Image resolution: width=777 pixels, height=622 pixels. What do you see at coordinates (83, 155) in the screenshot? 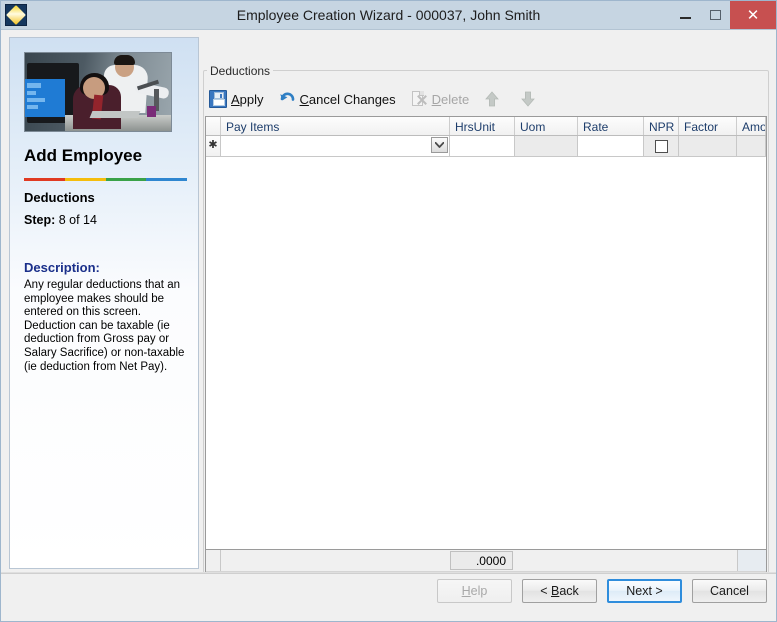
I see `wizard-heading: Add Employee` at bounding box center [83, 155].